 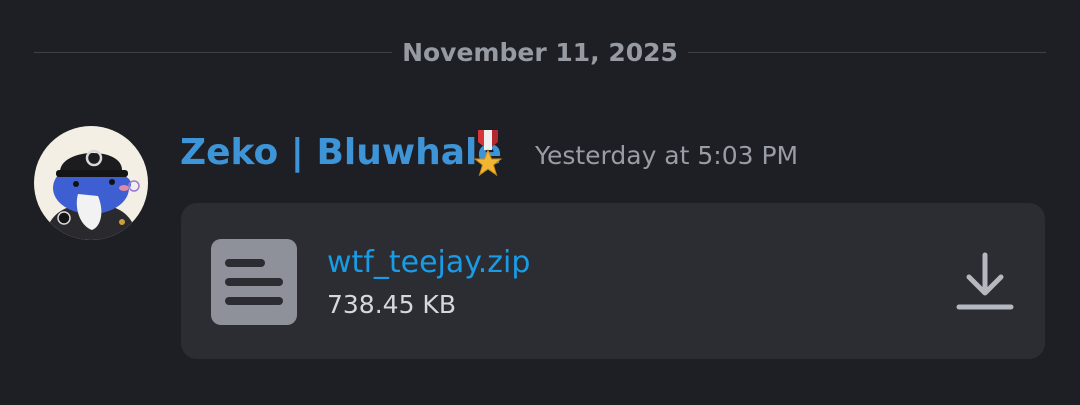 I want to click on avatar-image, so click(x=92, y=194).